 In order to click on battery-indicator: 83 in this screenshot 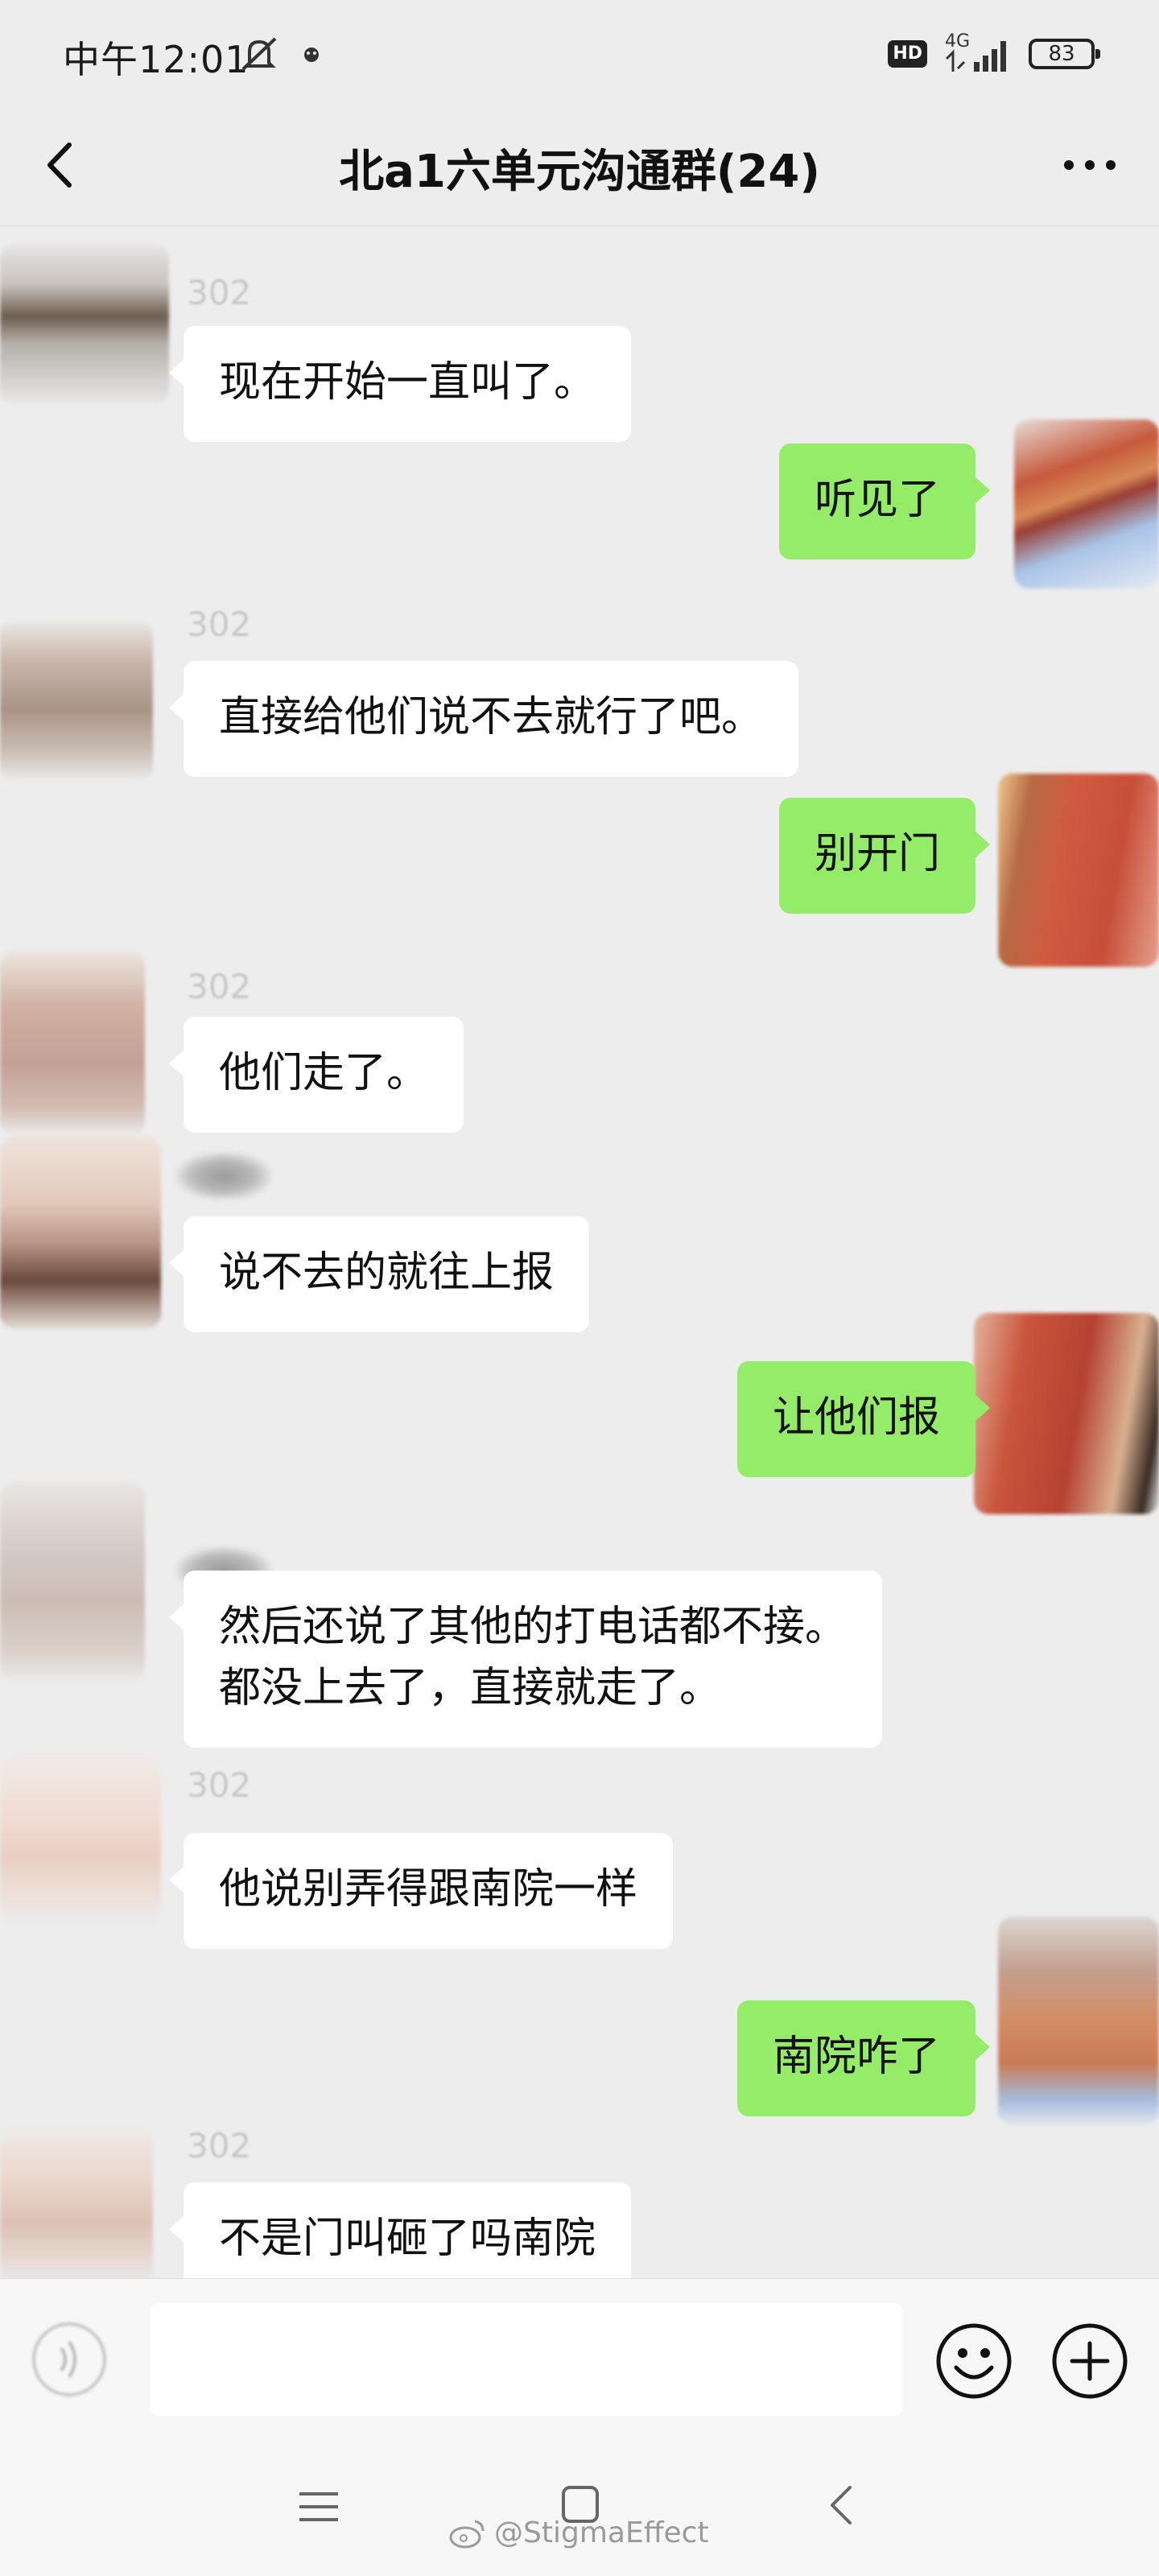, I will do `click(1064, 54)`.